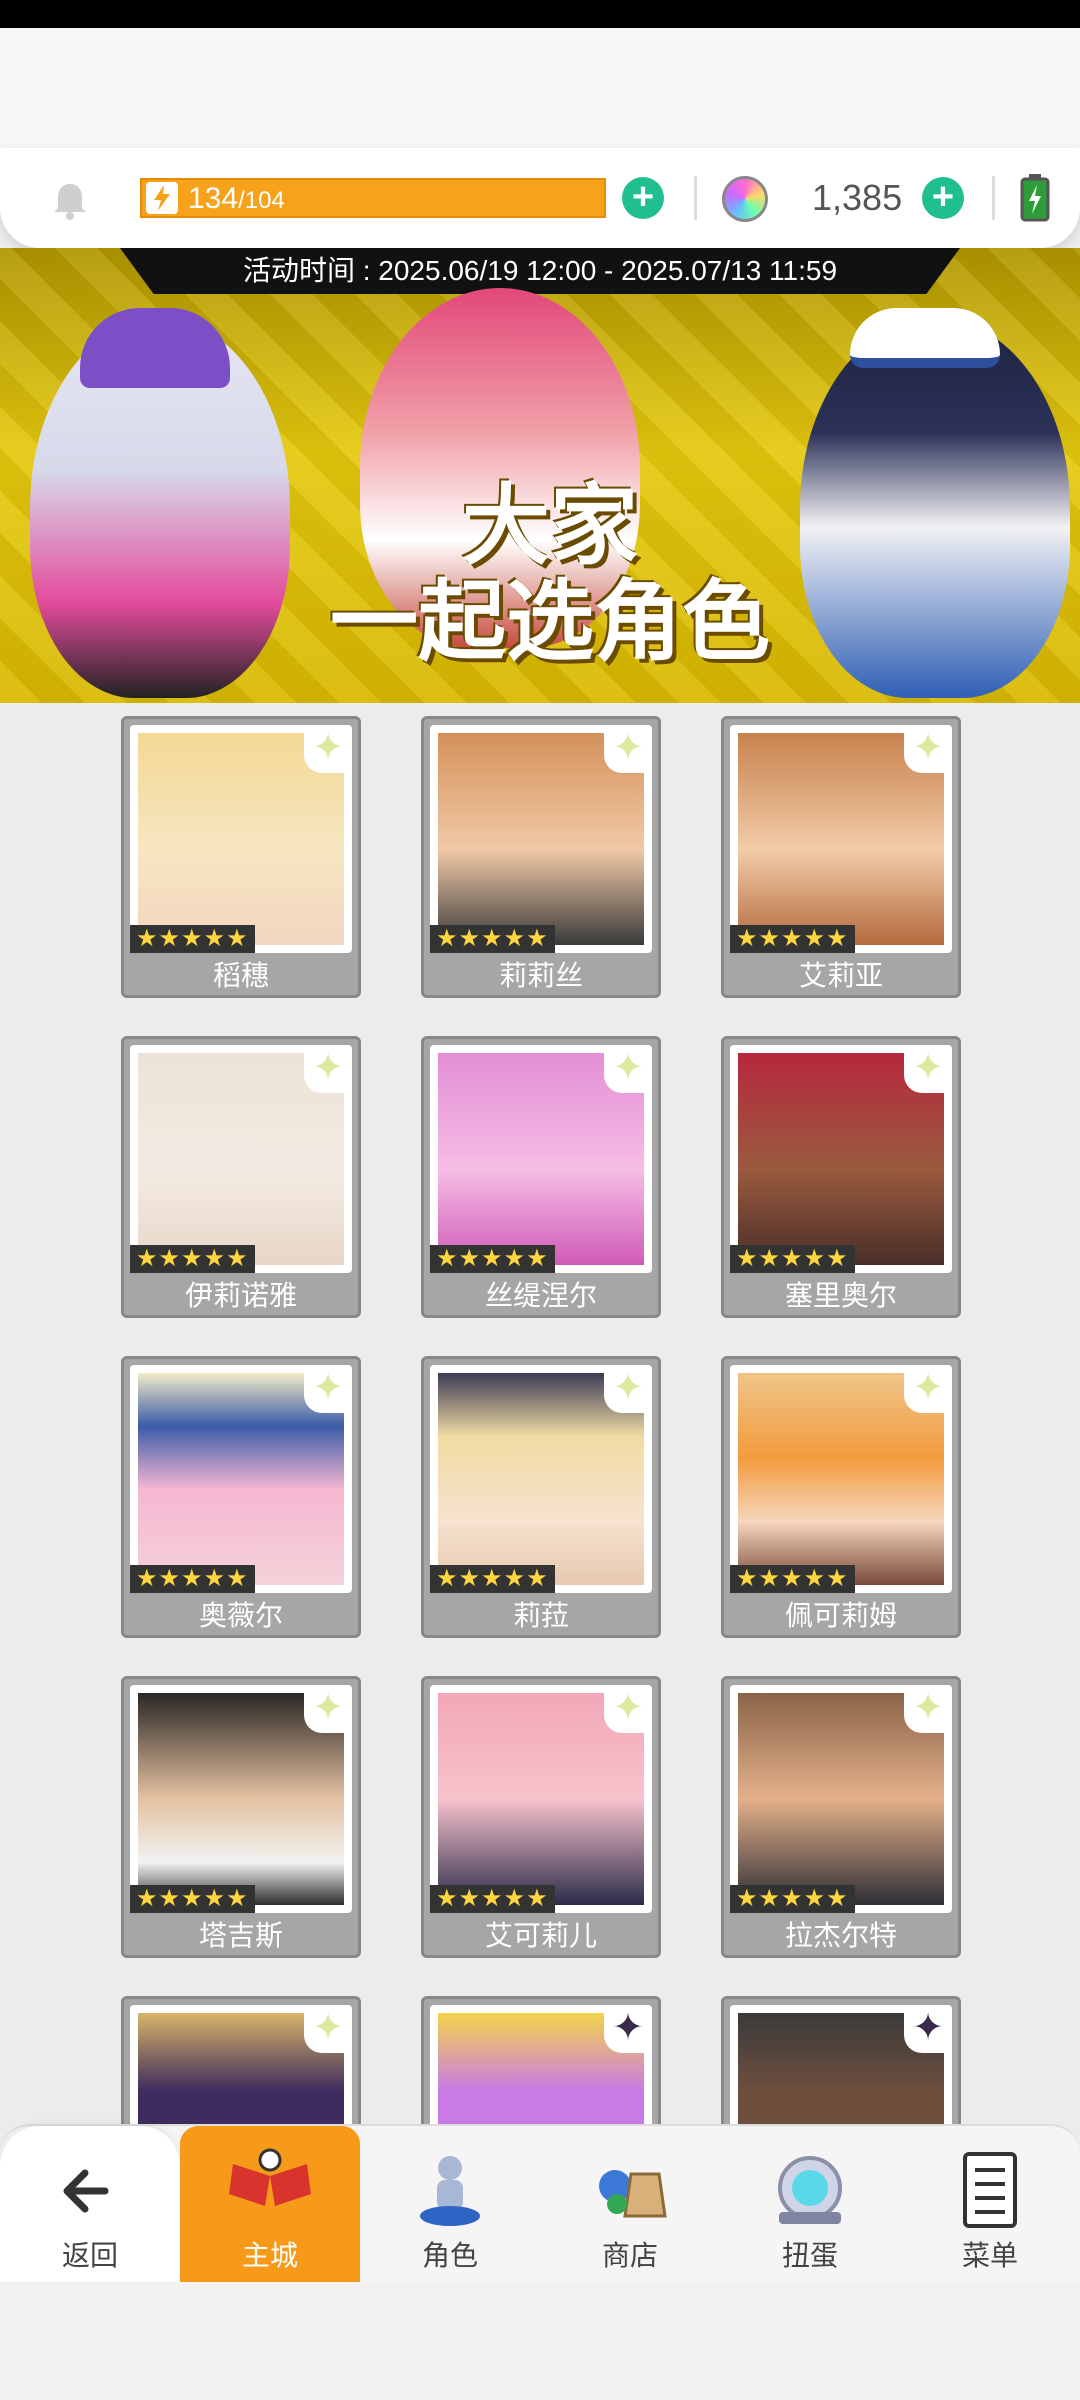 This screenshot has width=1080, height=2400. What do you see at coordinates (633, 2194) in the screenshot?
I see `shop-bag-icon` at bounding box center [633, 2194].